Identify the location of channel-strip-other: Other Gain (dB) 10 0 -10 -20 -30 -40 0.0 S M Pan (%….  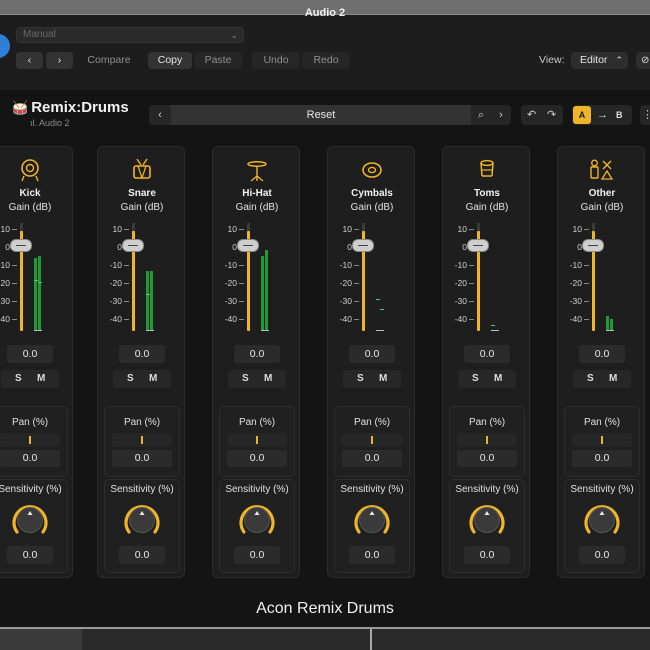
(601, 362).